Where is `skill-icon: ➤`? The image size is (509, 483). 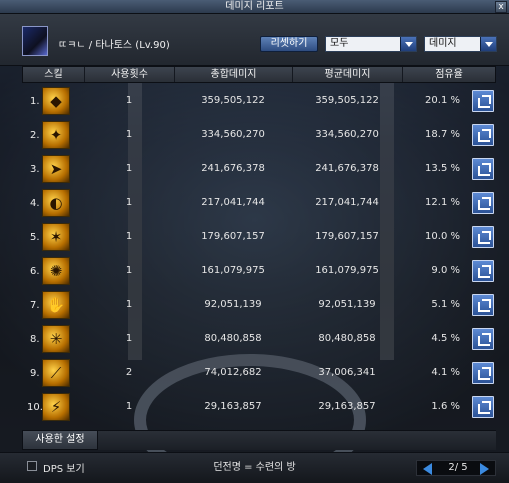 skill-icon: ➤ is located at coordinates (56, 169).